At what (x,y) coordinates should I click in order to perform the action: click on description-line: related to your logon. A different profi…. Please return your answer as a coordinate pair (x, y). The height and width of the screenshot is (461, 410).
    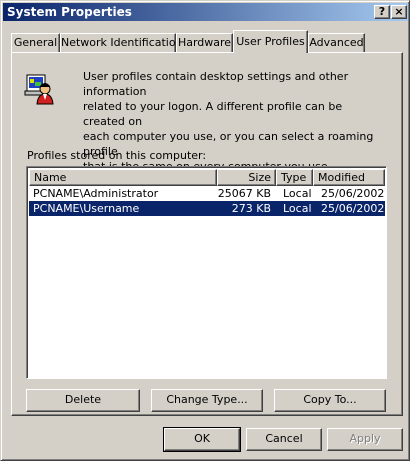
    Looking at the image, I should click on (213, 114).